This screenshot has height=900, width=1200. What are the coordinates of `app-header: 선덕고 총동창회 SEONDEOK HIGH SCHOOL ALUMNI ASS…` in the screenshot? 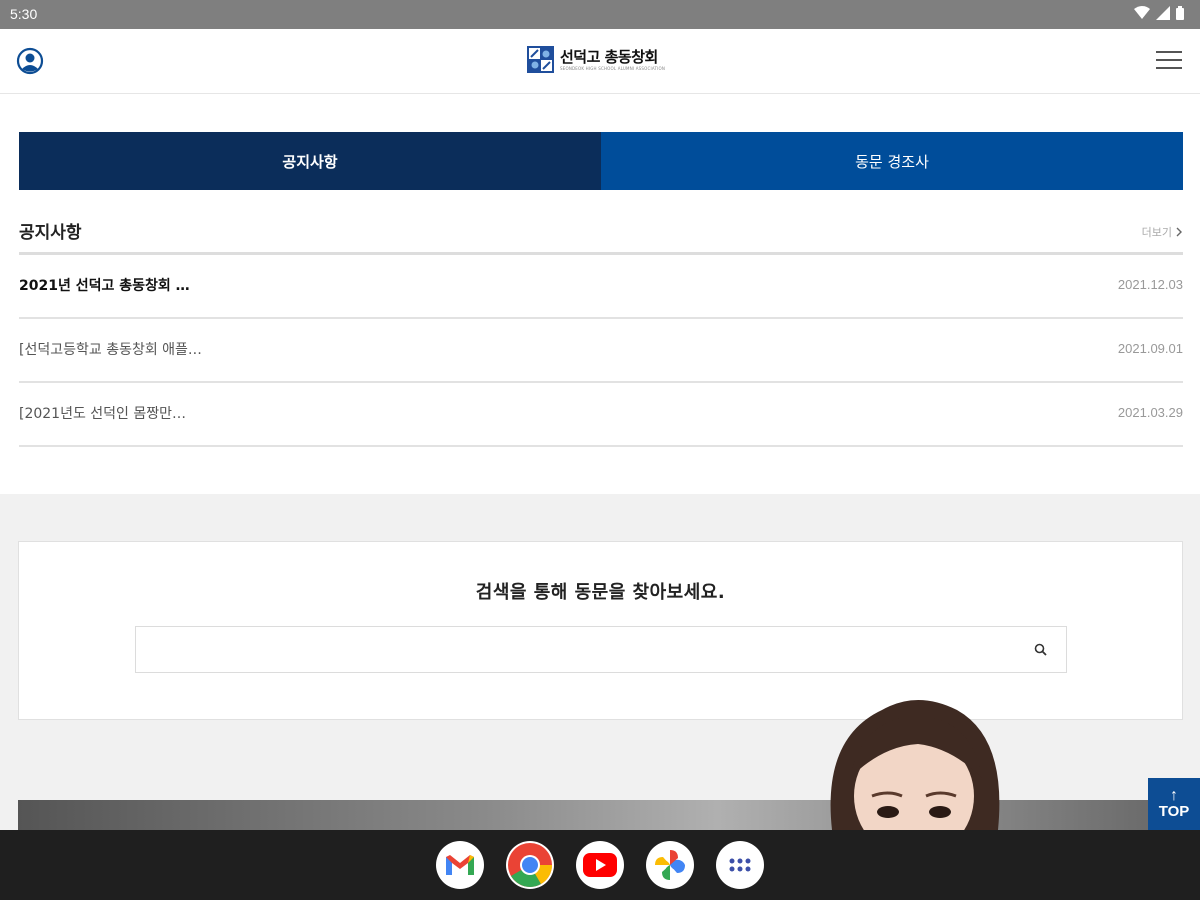 It's located at (600, 61).